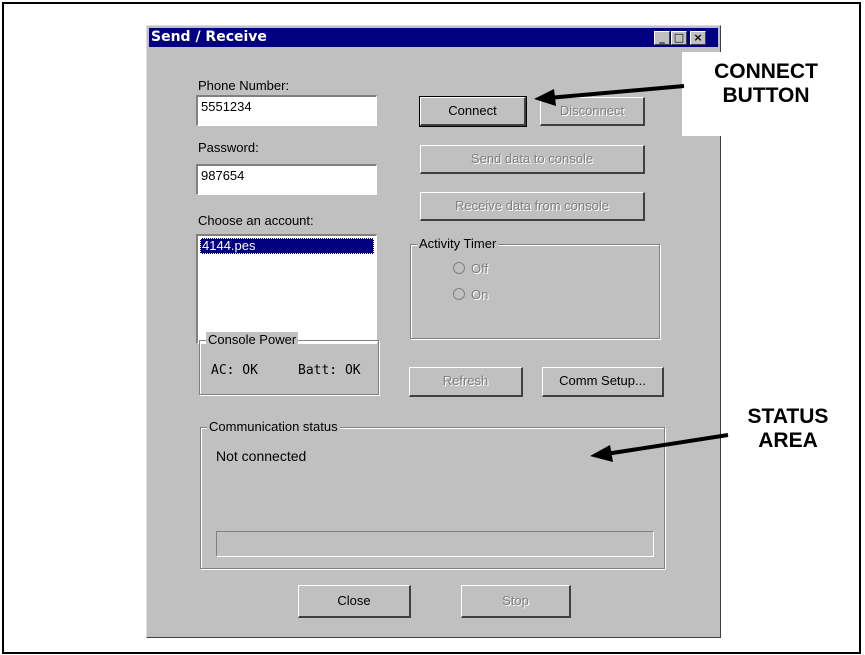  Describe the element at coordinates (609, 95) in the screenshot. I see `connect-arrow-icon` at that location.